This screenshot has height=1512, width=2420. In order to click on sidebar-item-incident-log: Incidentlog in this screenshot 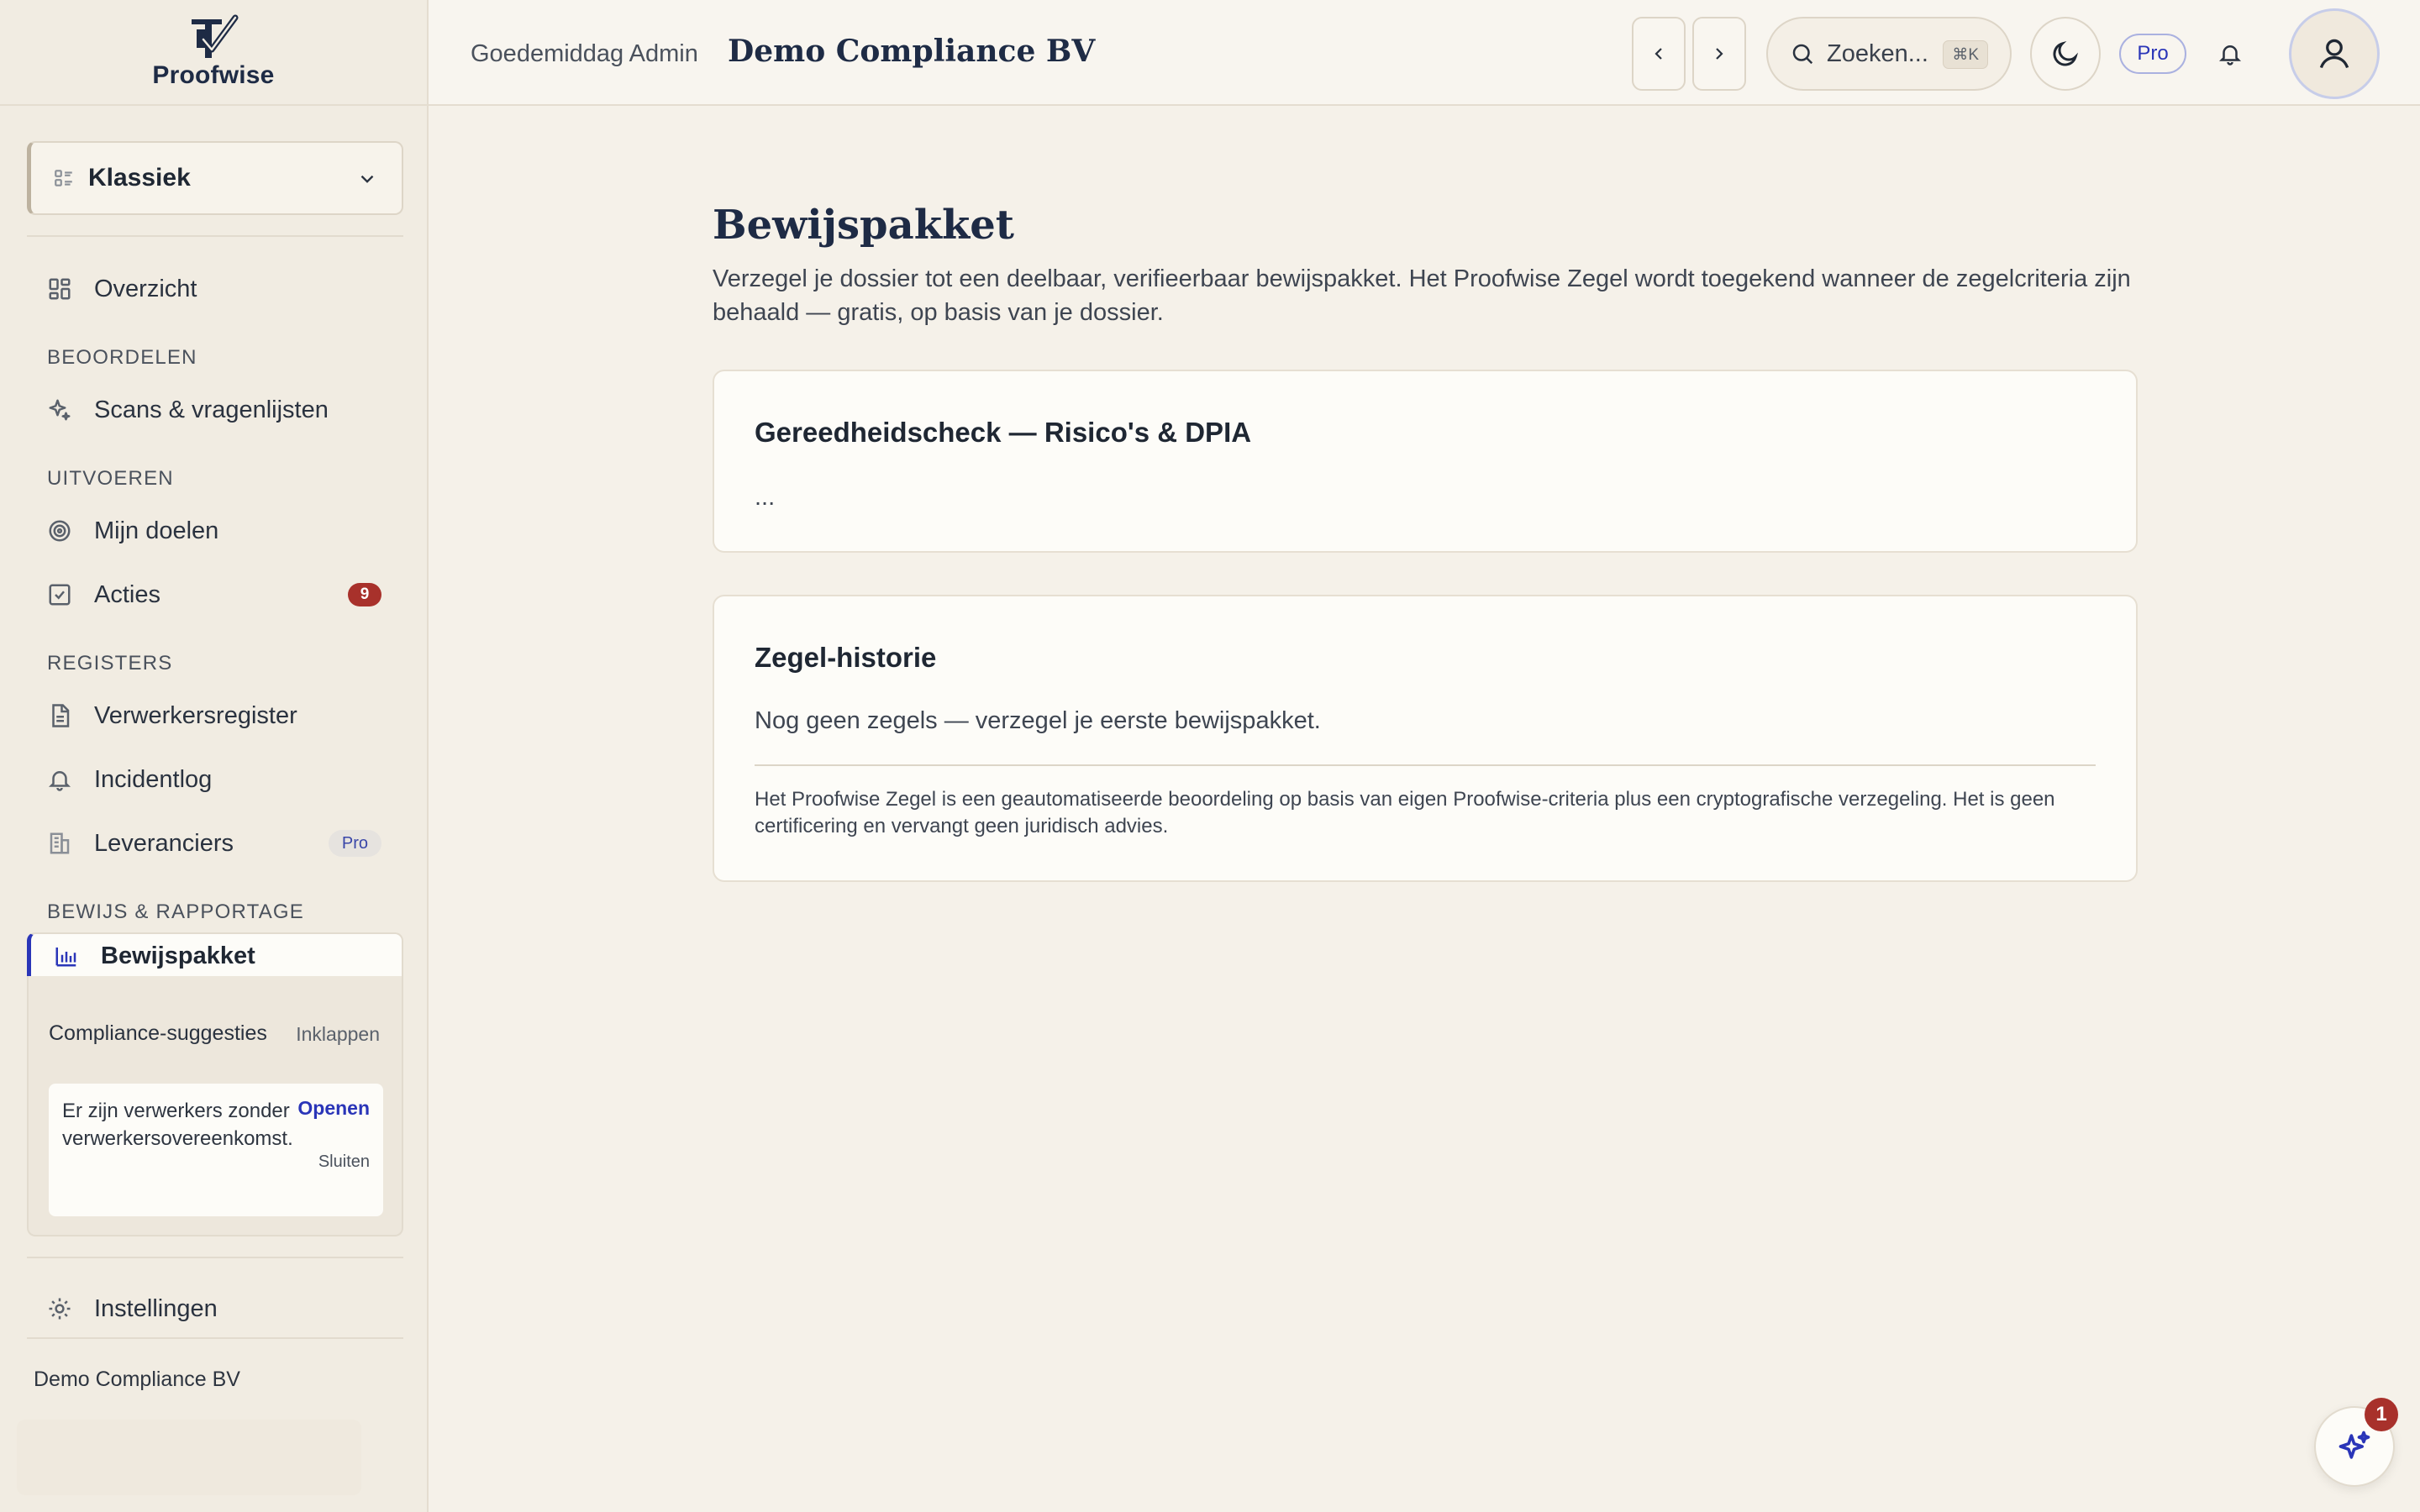, I will do `click(215, 779)`.